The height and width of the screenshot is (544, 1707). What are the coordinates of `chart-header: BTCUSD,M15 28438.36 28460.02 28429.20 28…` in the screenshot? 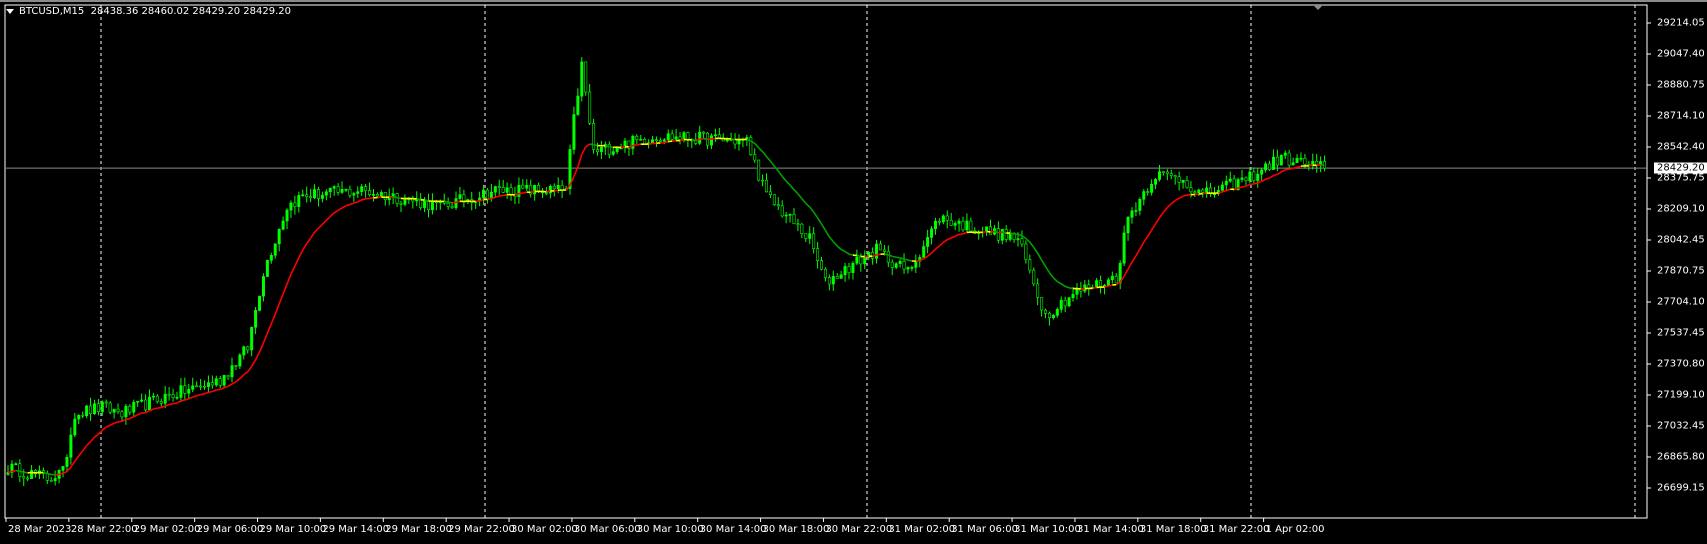 It's located at (148, 11).